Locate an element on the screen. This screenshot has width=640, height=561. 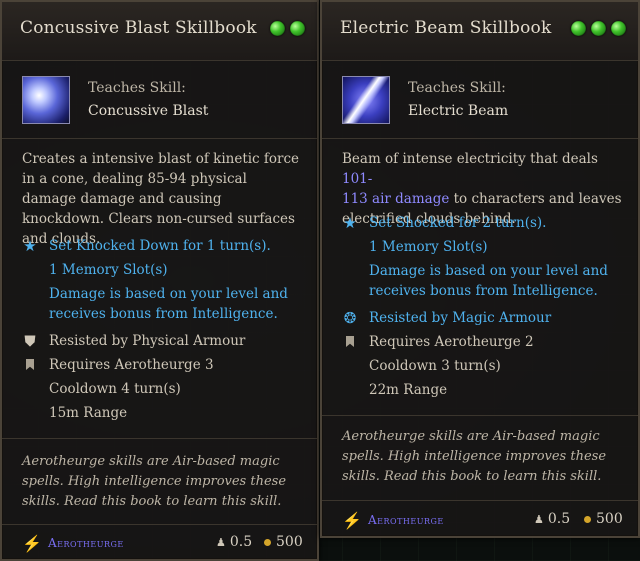
requires-text: Requires Aerotheurge 2 is located at coordinates (451, 342).